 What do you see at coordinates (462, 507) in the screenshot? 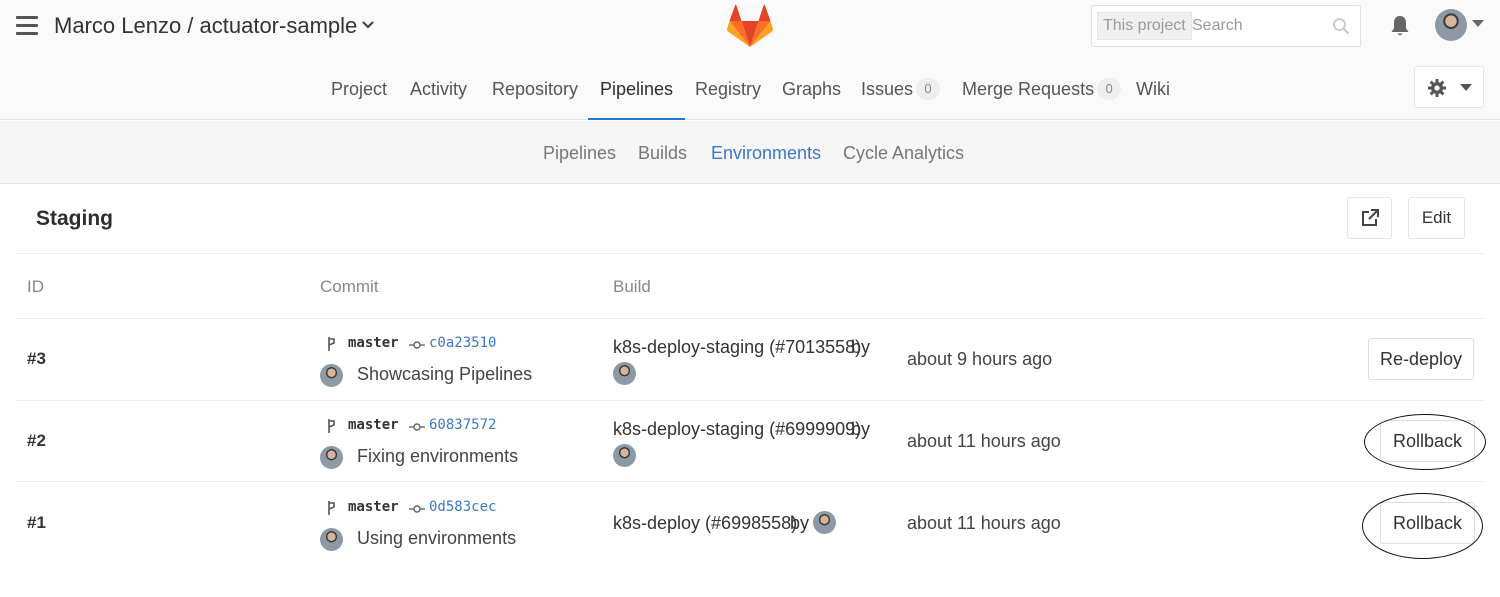
I see `commit-sha-link: 0d583cec` at bounding box center [462, 507].